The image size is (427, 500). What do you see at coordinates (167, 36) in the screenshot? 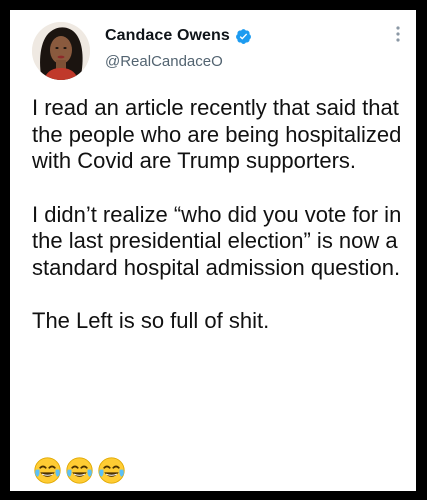
I see `author-display-name: Candace Owens` at bounding box center [167, 36].